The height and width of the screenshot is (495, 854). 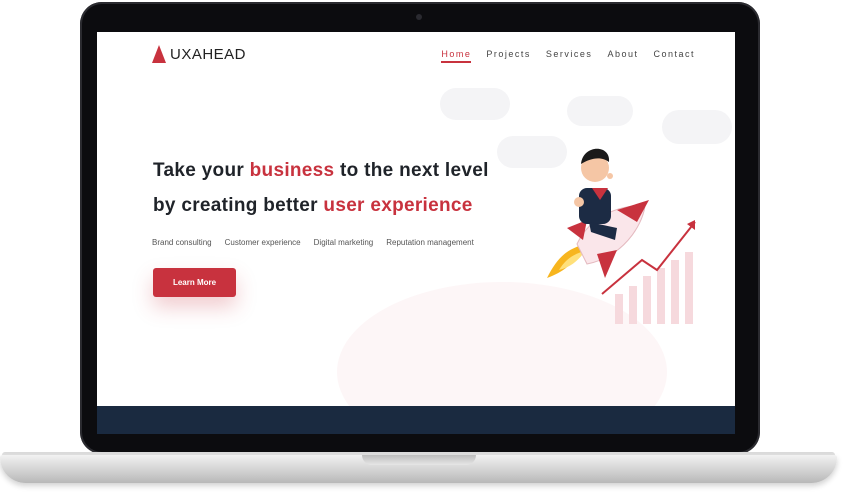 I want to click on dark-section-band, so click(x=416, y=420).